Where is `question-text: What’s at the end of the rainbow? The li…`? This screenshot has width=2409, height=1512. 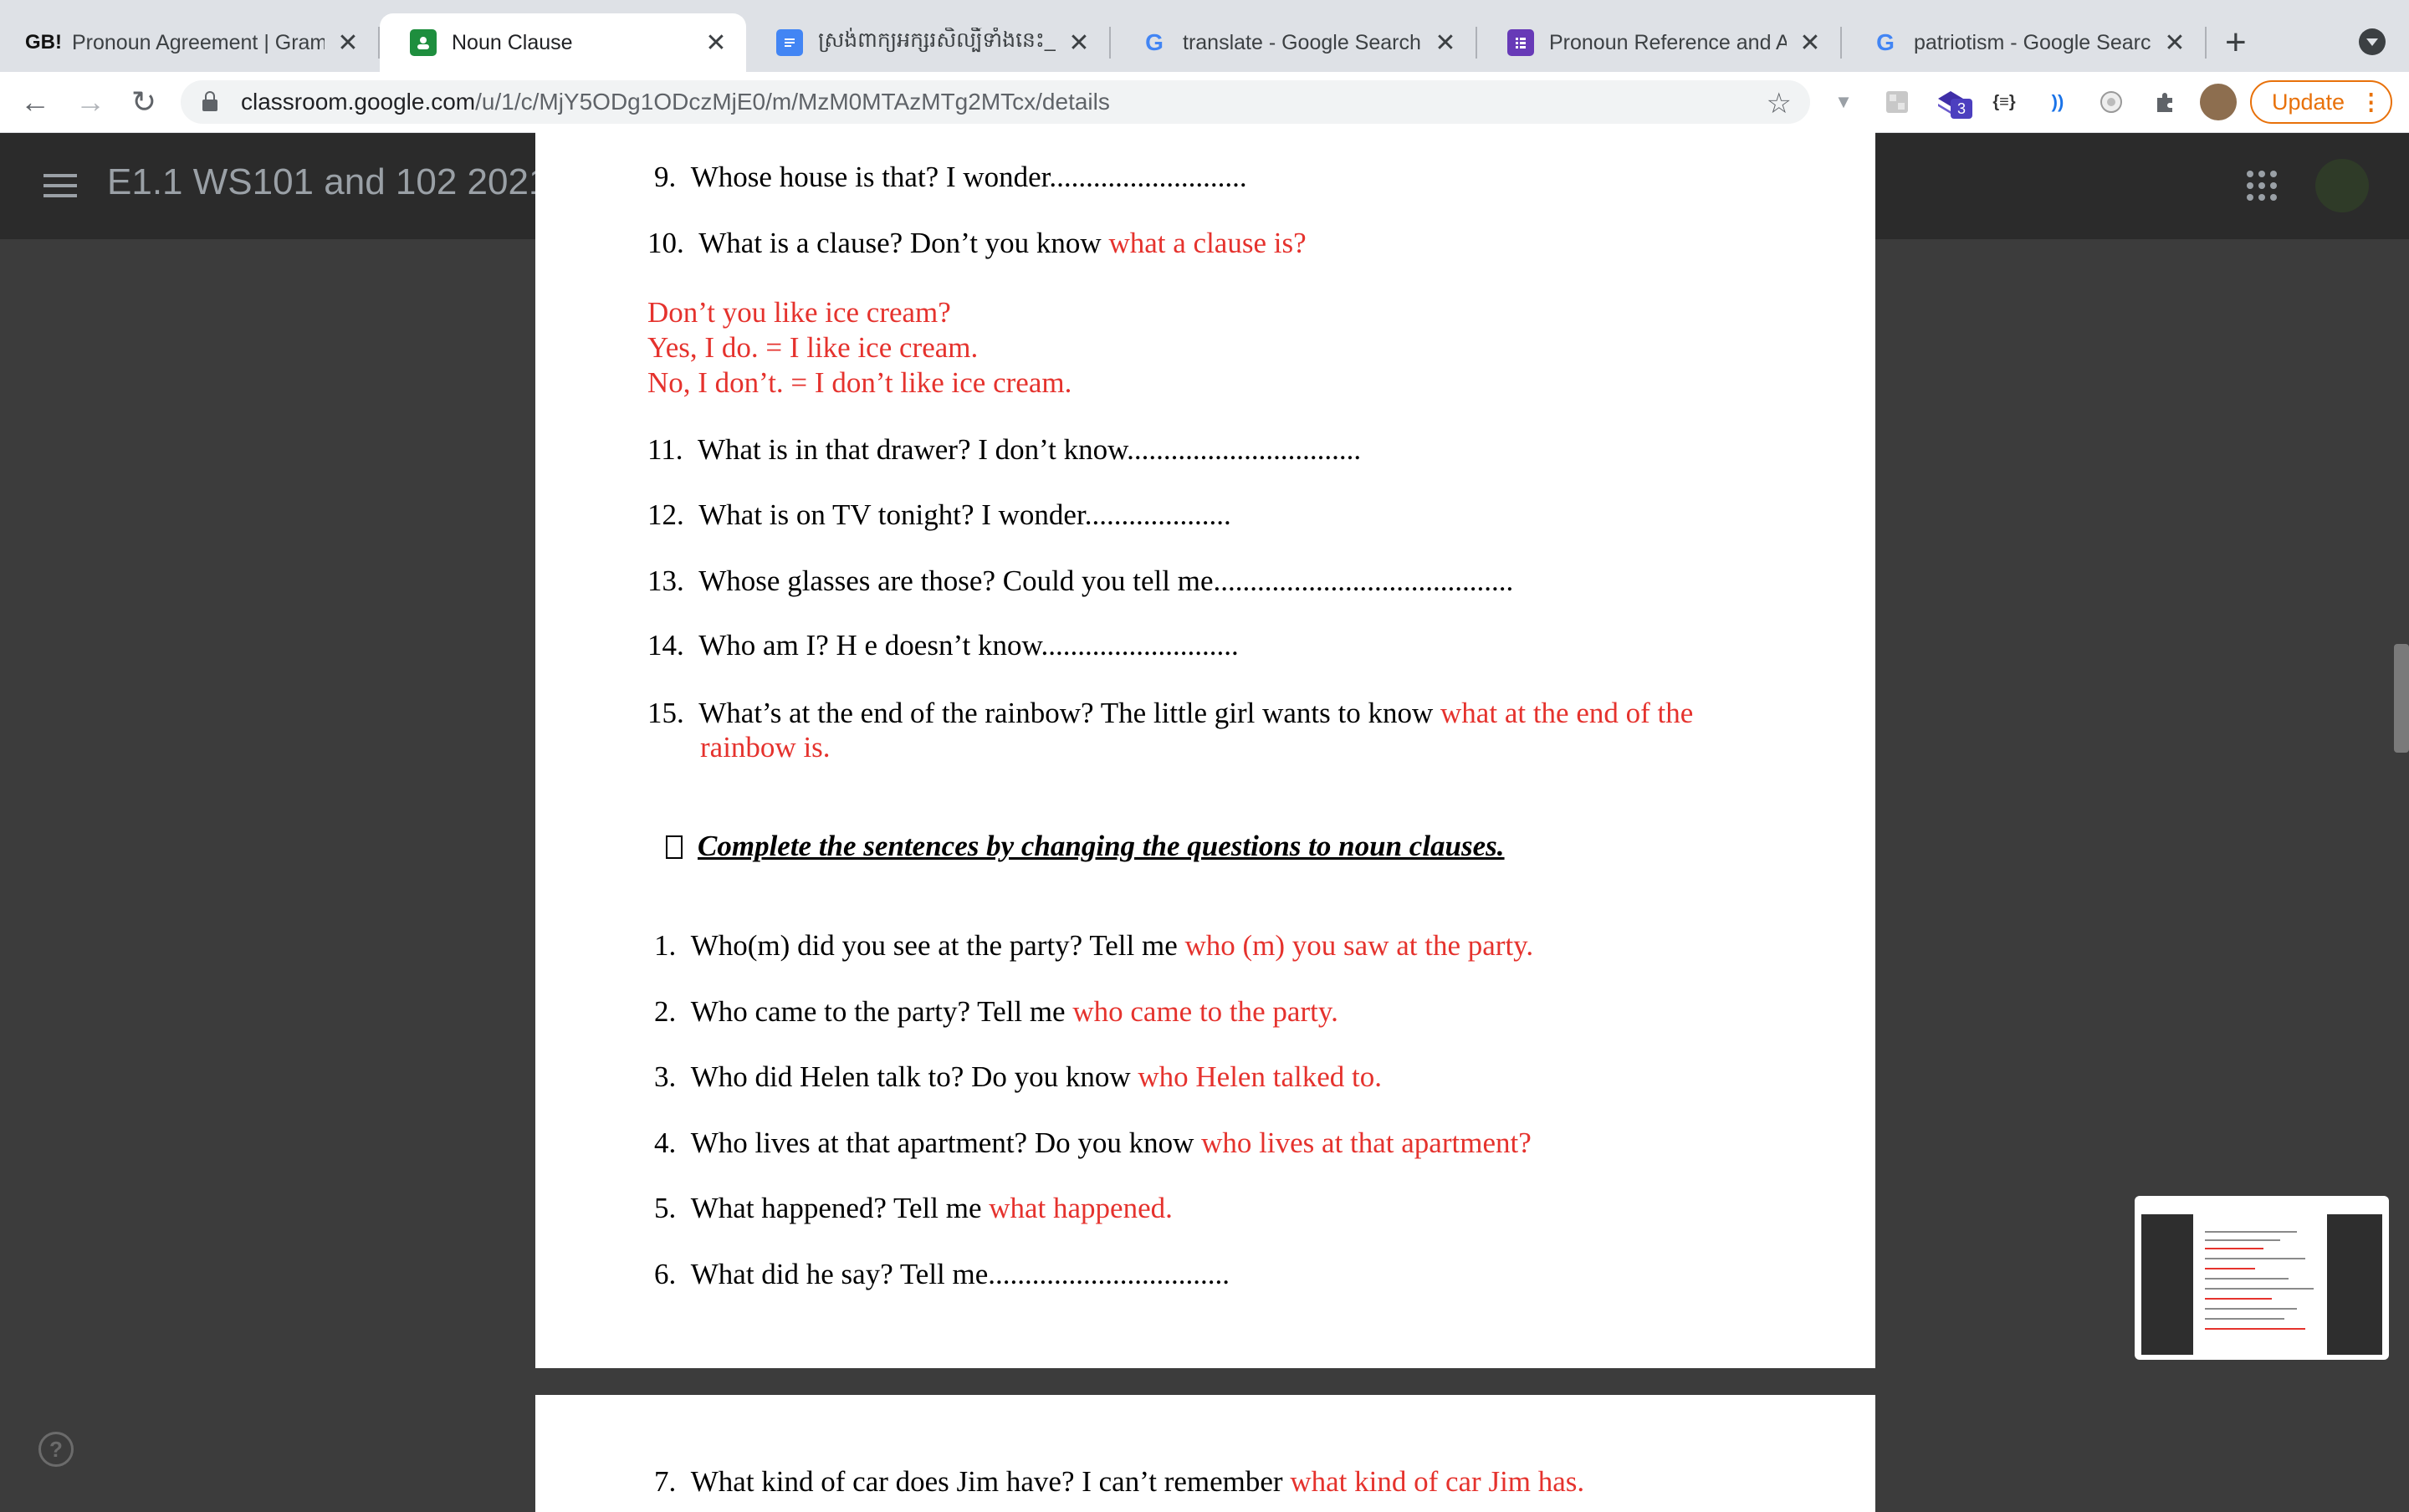
question-text: What’s at the end of the rainbow? The li… is located at coordinates (1069, 713).